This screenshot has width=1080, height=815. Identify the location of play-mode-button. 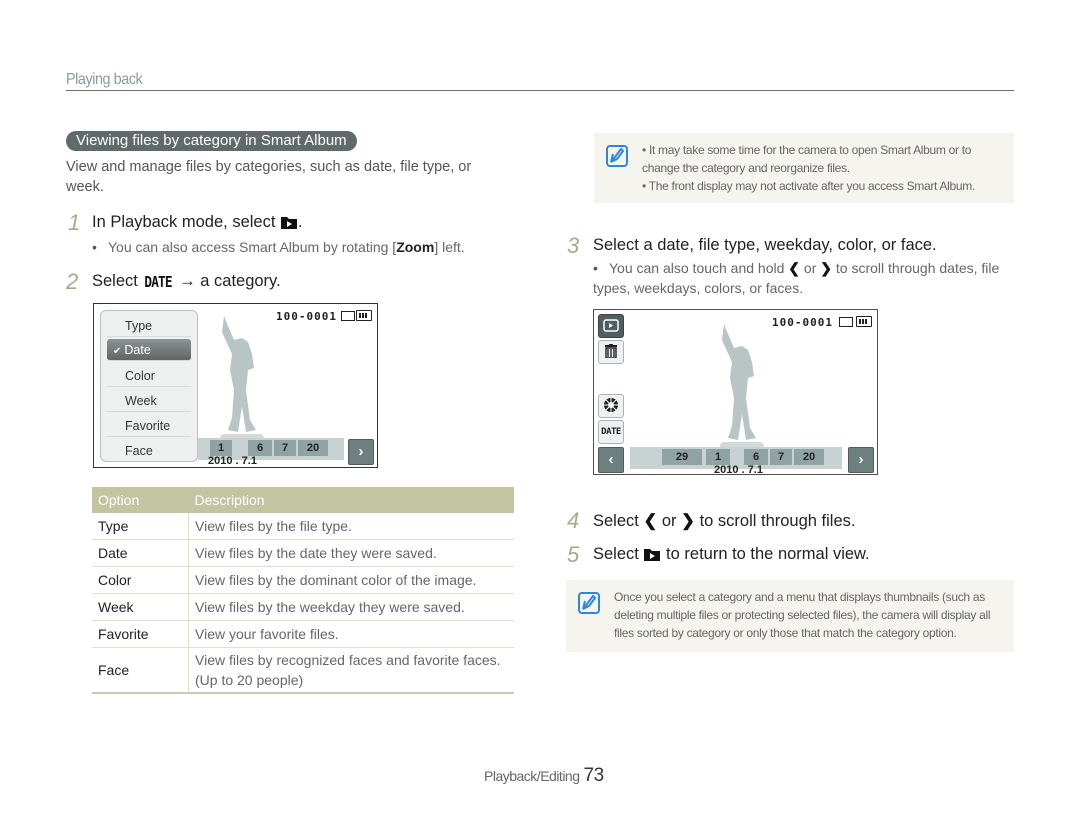
(611, 326).